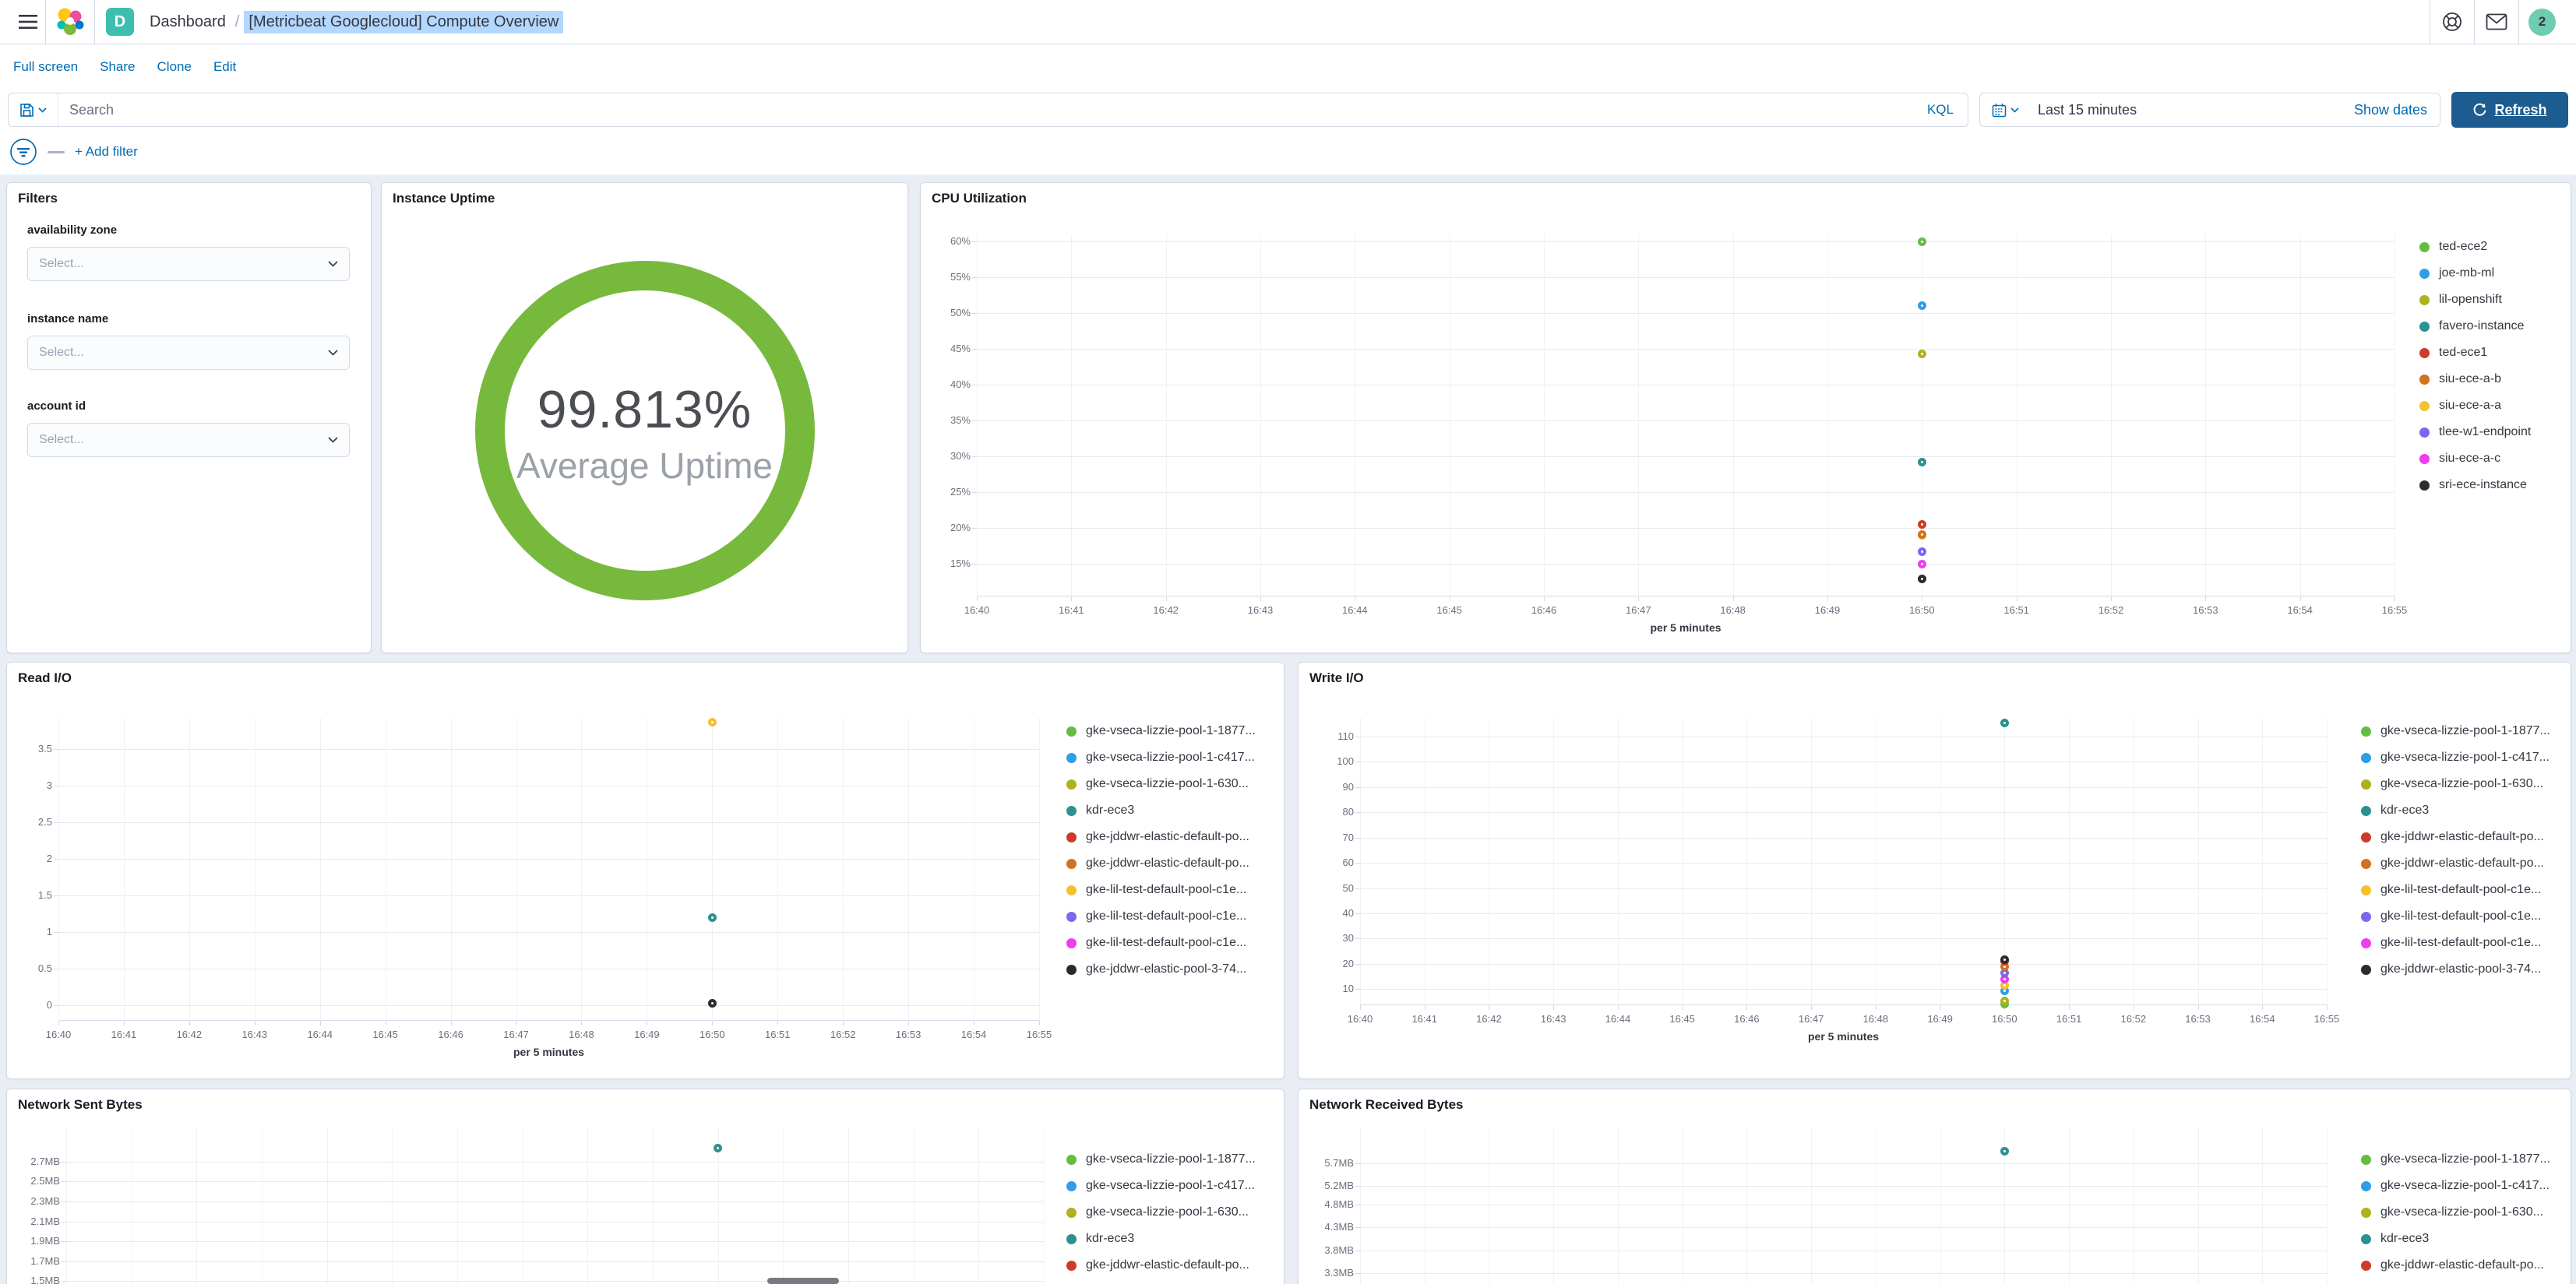 This screenshot has height=1284, width=2576. Describe the element at coordinates (2542, 22) in the screenshot. I see `user-avatar: 2` at that location.